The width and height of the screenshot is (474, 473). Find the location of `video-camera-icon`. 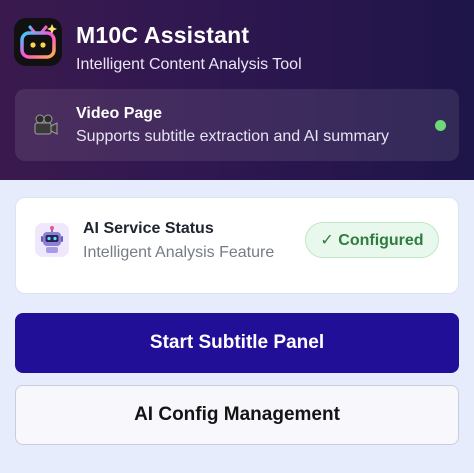

video-camera-icon is located at coordinates (46, 125).